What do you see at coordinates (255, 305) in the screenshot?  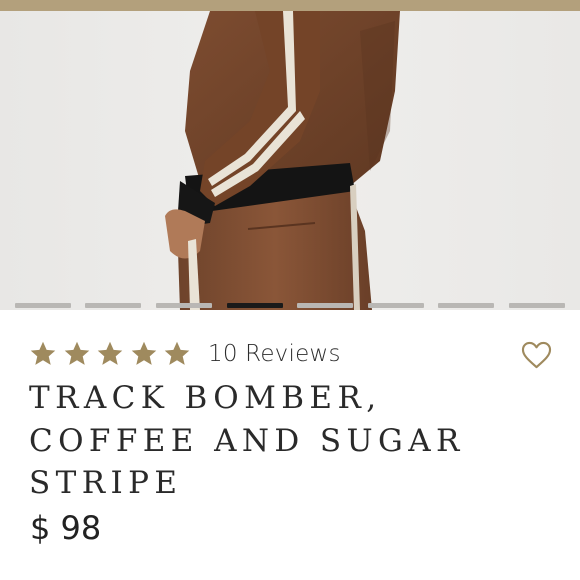 I see `gallery-dot-4-active` at bounding box center [255, 305].